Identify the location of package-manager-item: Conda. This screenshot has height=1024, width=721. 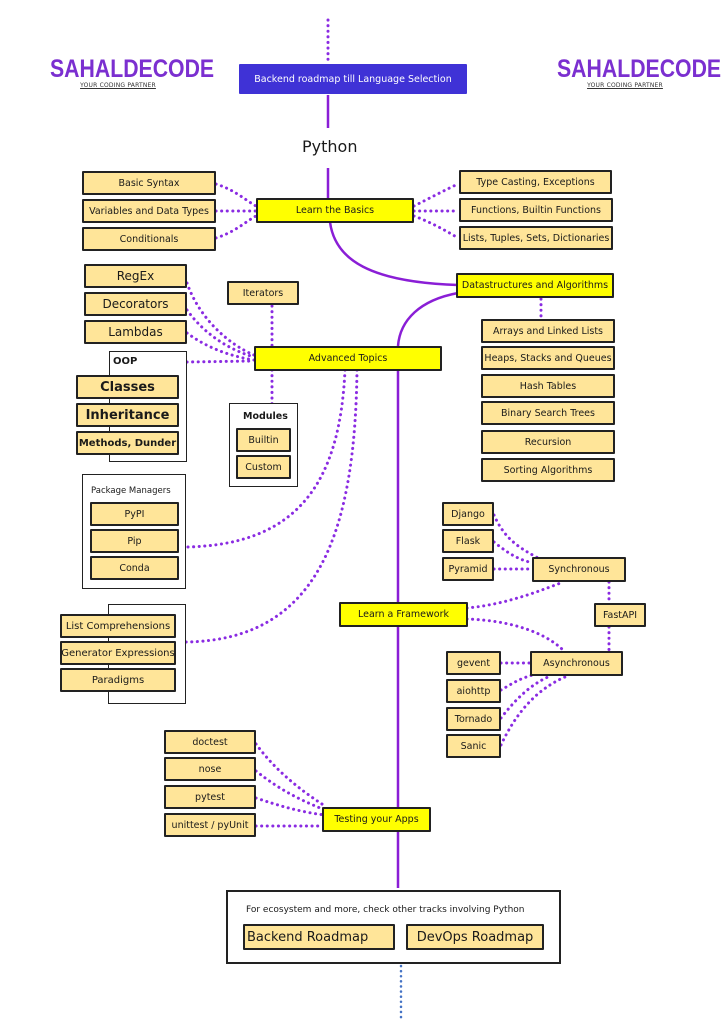
(134, 568).